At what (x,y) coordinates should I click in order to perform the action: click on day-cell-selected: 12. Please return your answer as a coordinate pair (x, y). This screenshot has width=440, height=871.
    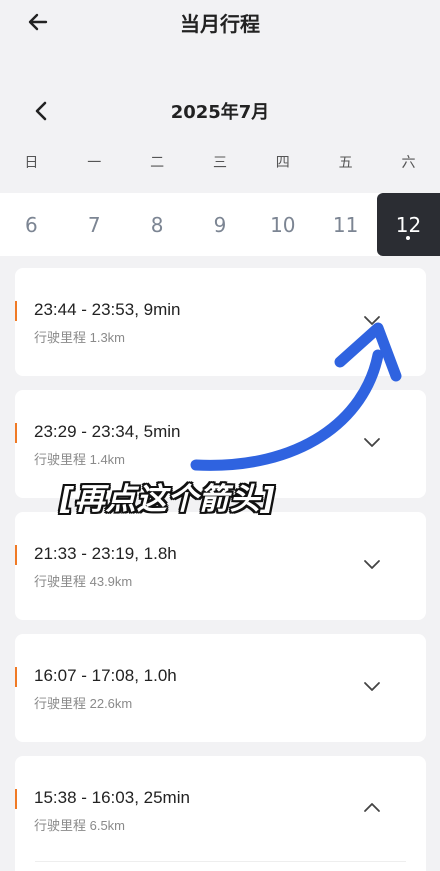
    Looking at the image, I should click on (408, 224).